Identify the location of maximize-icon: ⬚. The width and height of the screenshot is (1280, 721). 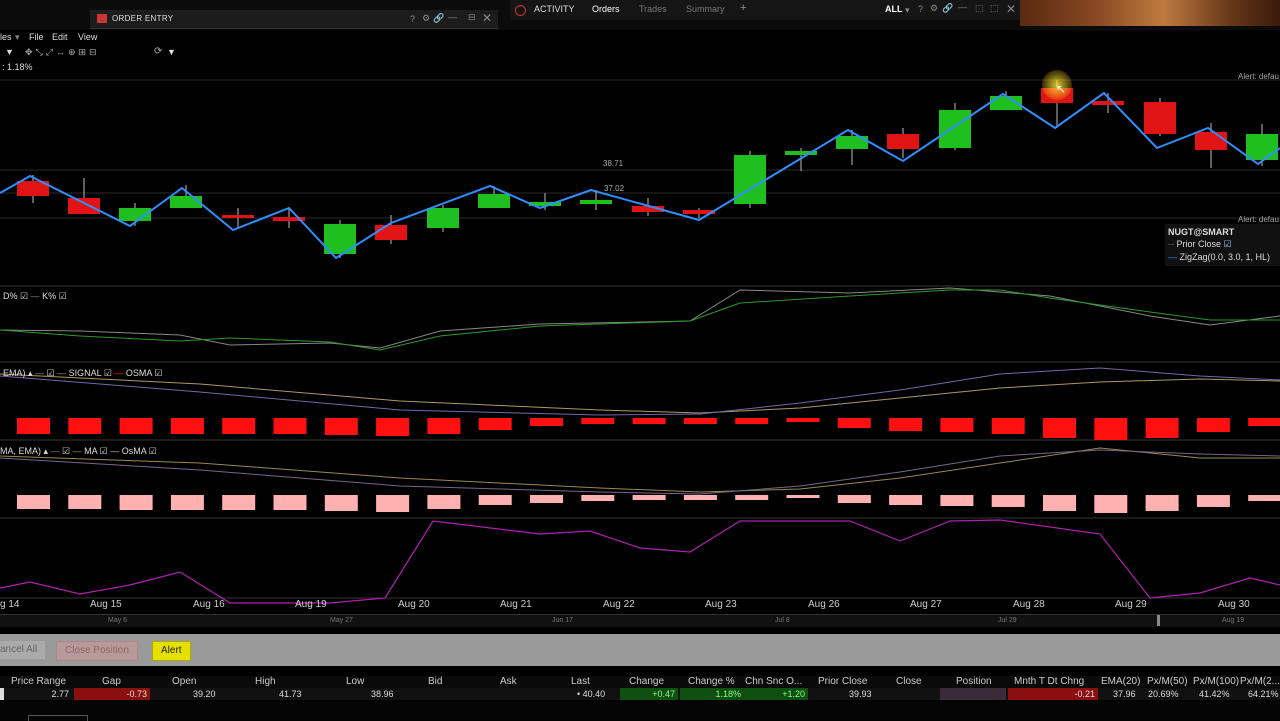
(994, 8).